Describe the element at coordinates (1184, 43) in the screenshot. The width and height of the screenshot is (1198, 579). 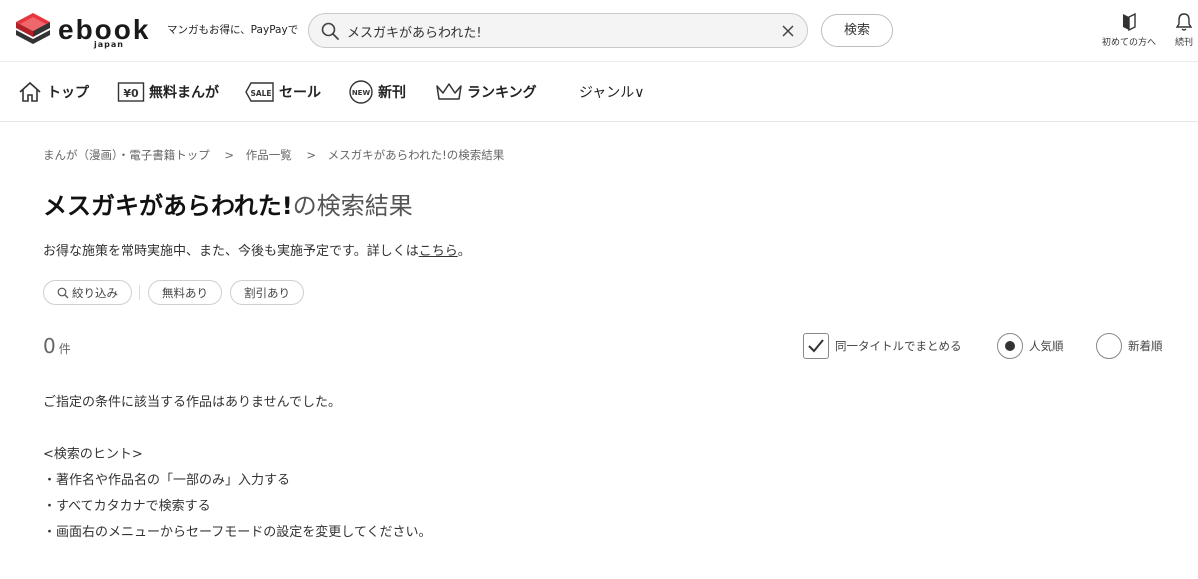
I see `continued-label: 続刊` at that location.